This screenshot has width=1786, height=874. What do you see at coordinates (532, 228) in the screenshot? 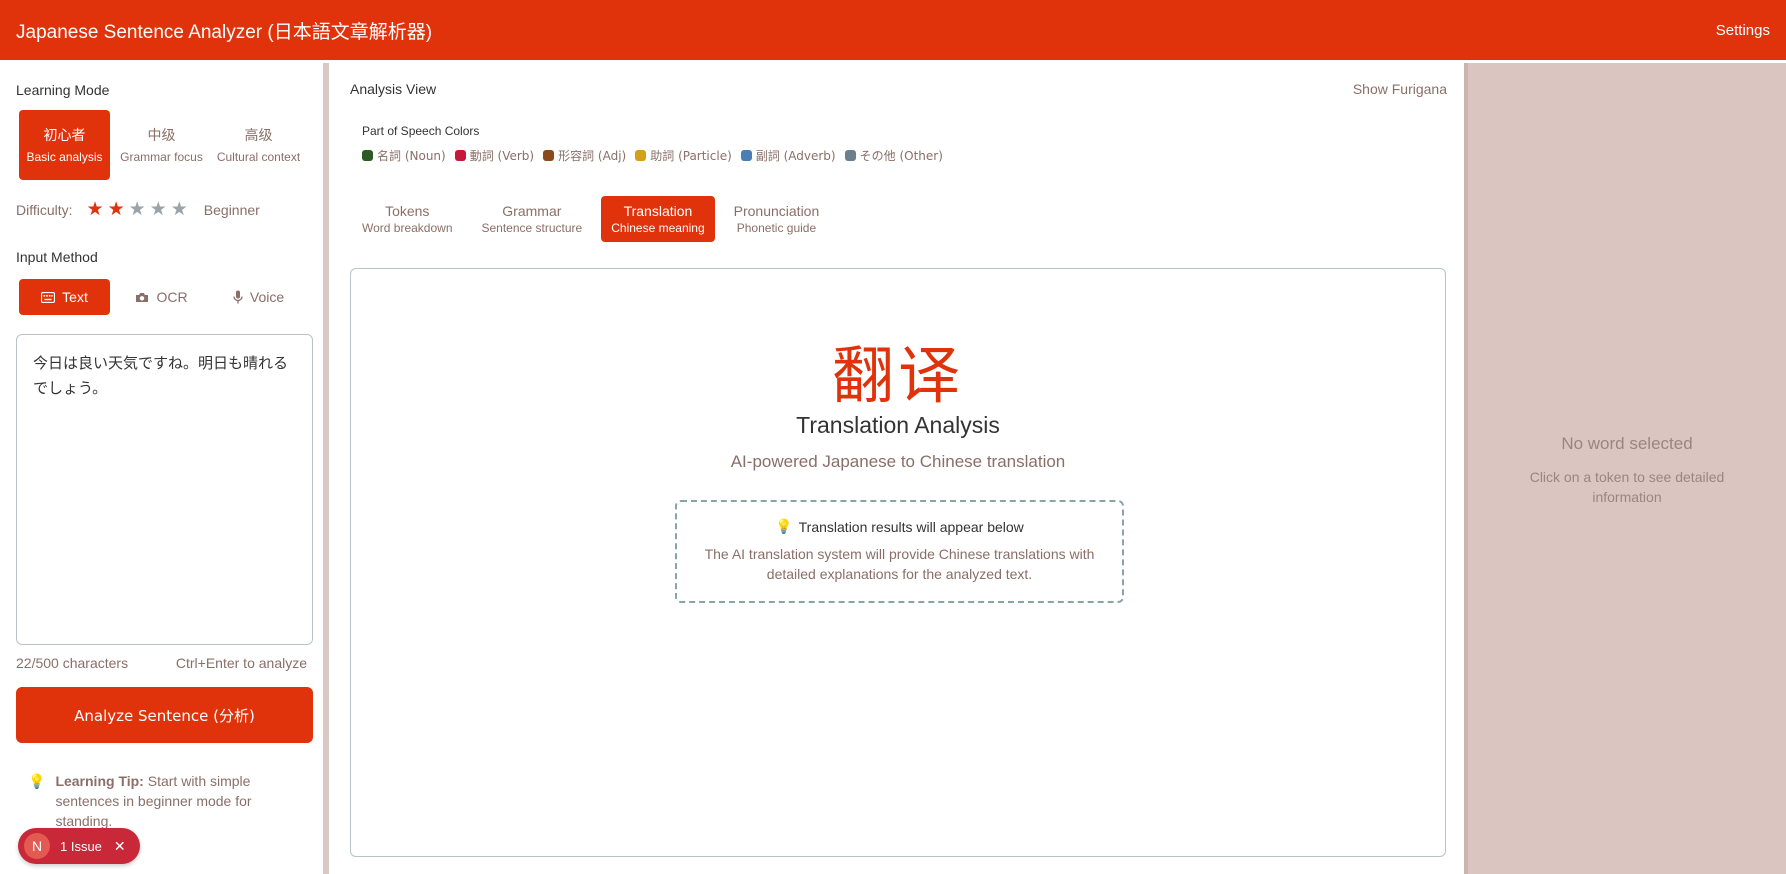
I see `tab-subtitle: Sentence structure` at bounding box center [532, 228].